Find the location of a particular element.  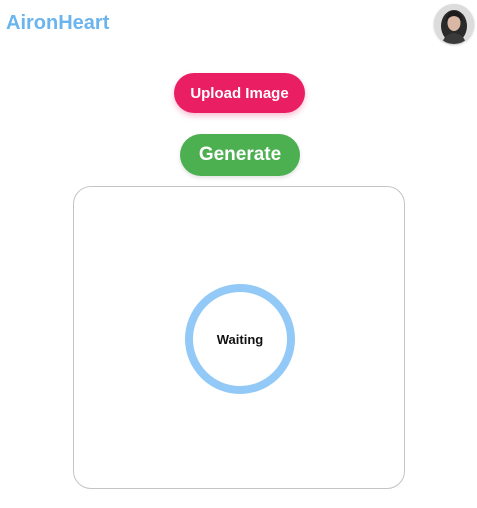

upload-image-button: Upload Image is located at coordinates (239, 93).